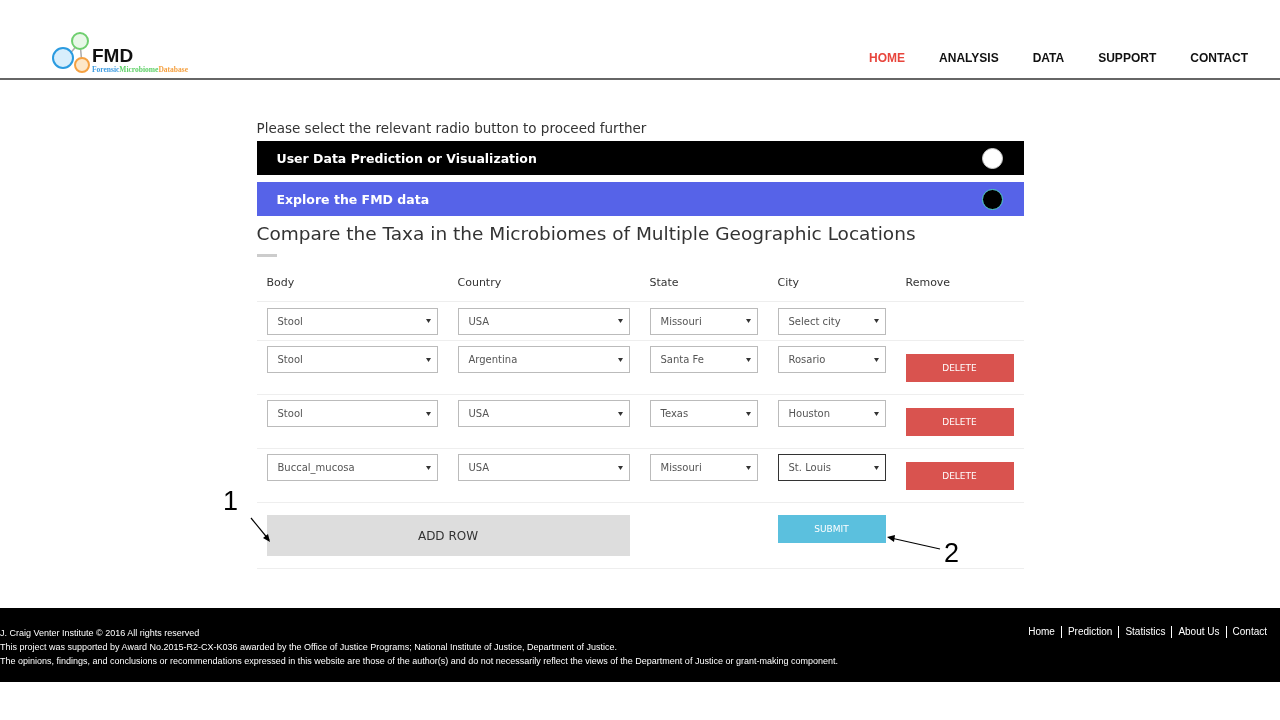 The image size is (1280, 720). Describe the element at coordinates (100, 633) in the screenshot. I see `footer-text: J. Craig Venter Institute © 2016 All rights reserved` at that location.